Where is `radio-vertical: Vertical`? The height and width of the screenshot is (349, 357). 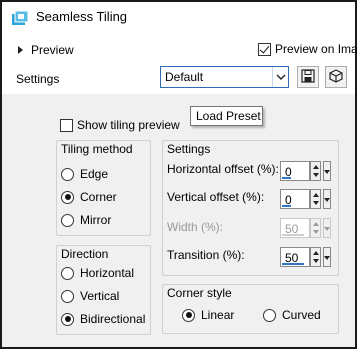
radio-vertical: Vertical is located at coordinates (90, 296).